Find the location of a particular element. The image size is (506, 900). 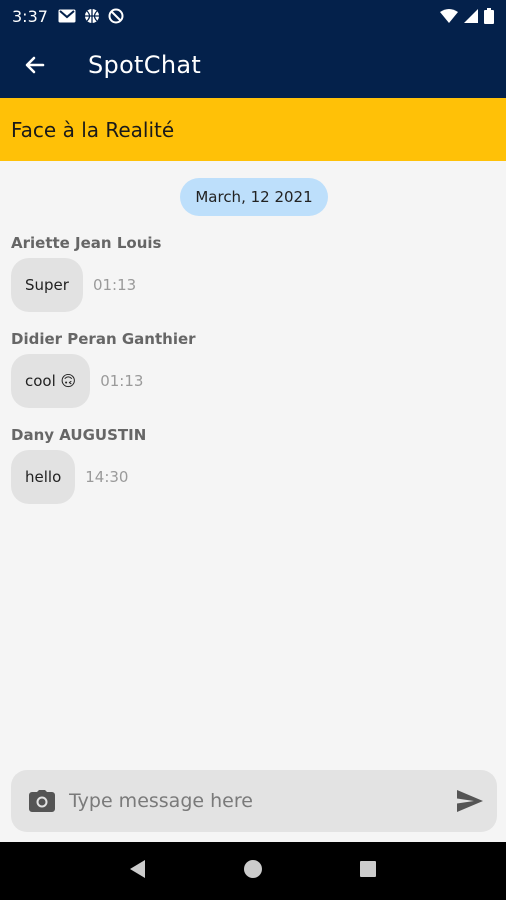

app-title: SpotChat is located at coordinates (145, 65).